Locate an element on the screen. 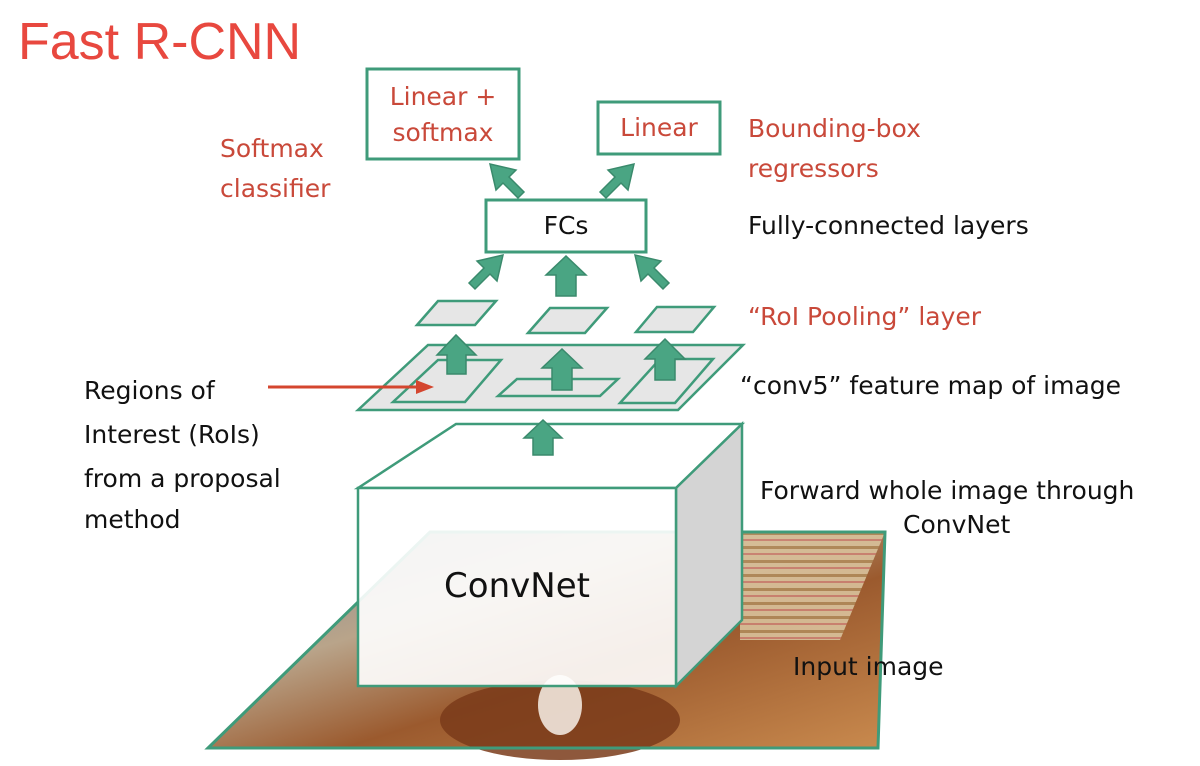  forward-line1: Forward whole image through is located at coordinates (947, 490).